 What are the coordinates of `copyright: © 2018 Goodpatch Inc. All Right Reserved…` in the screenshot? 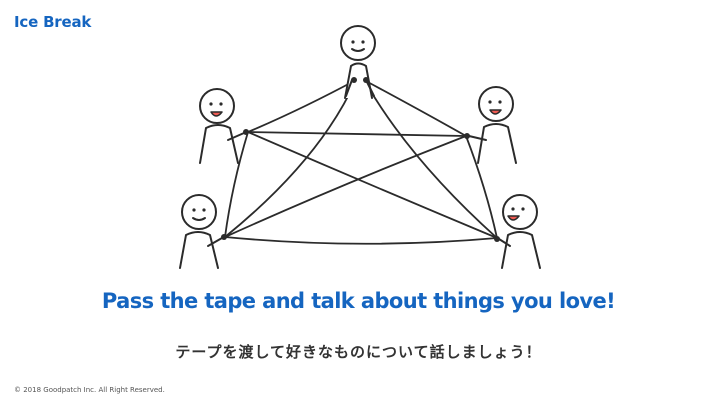 It's located at (89, 390).